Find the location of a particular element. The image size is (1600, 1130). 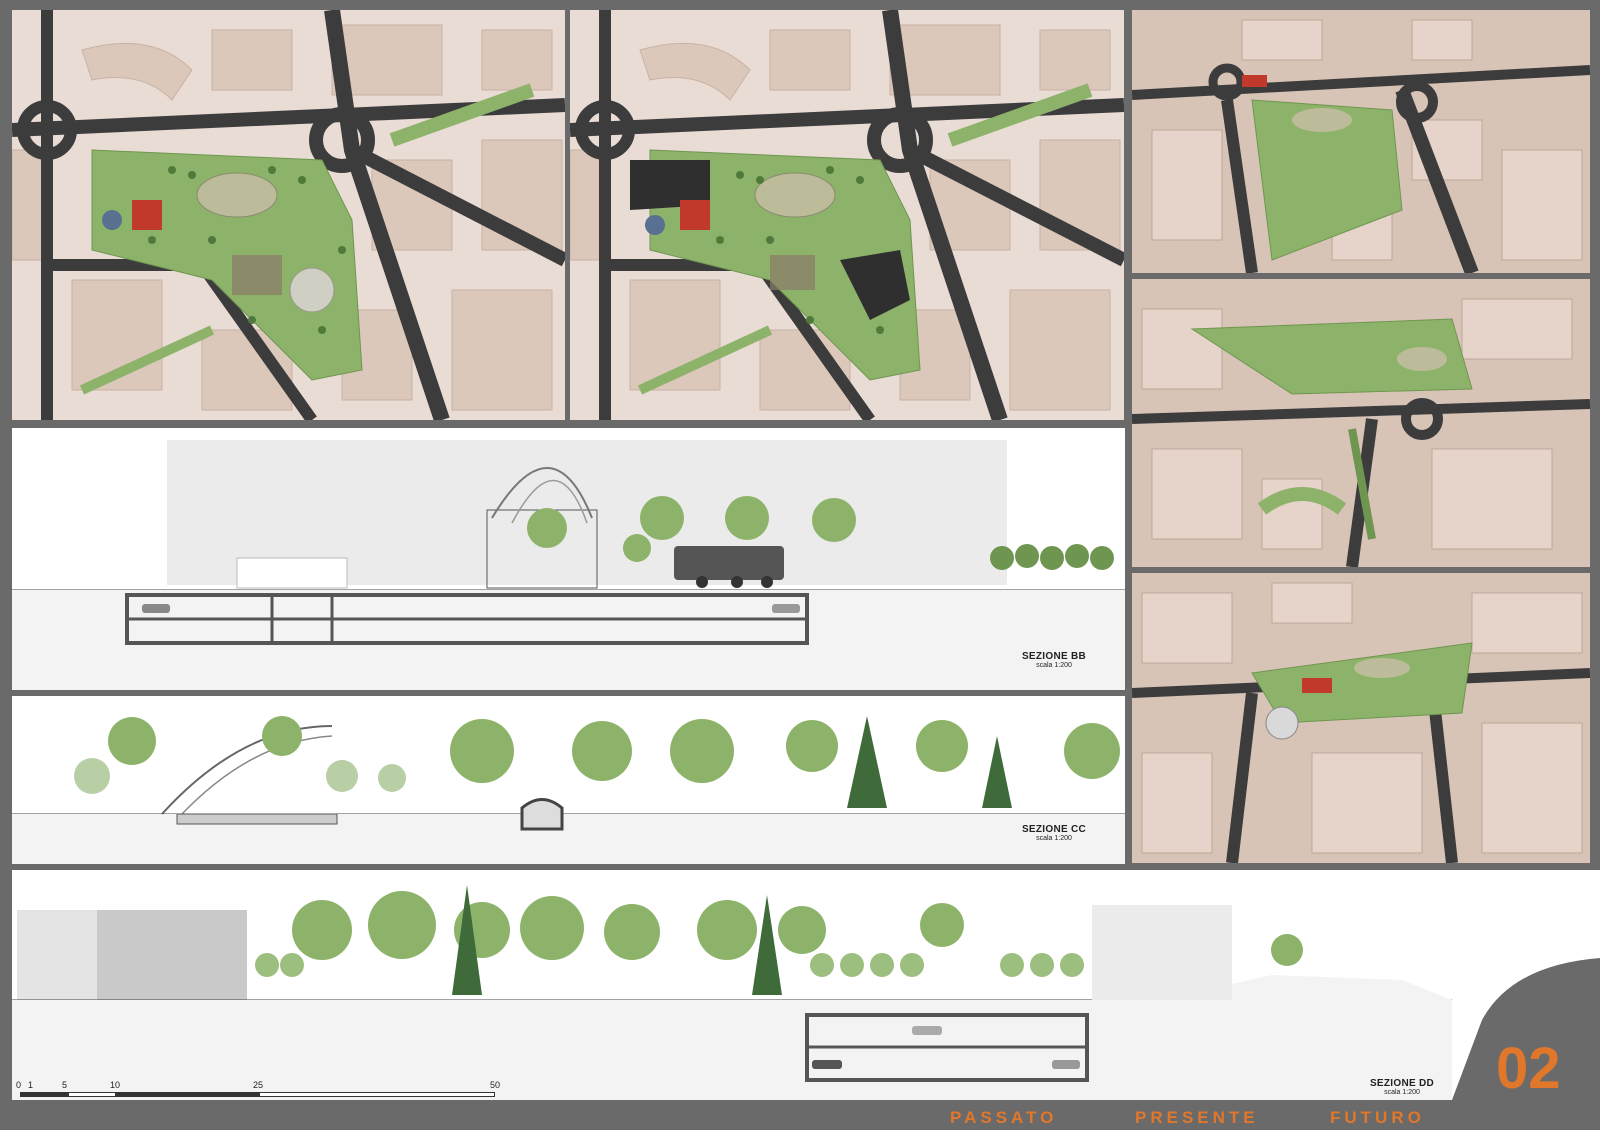

footer-word-present: PRESENTE is located at coordinates (1197, 1117).